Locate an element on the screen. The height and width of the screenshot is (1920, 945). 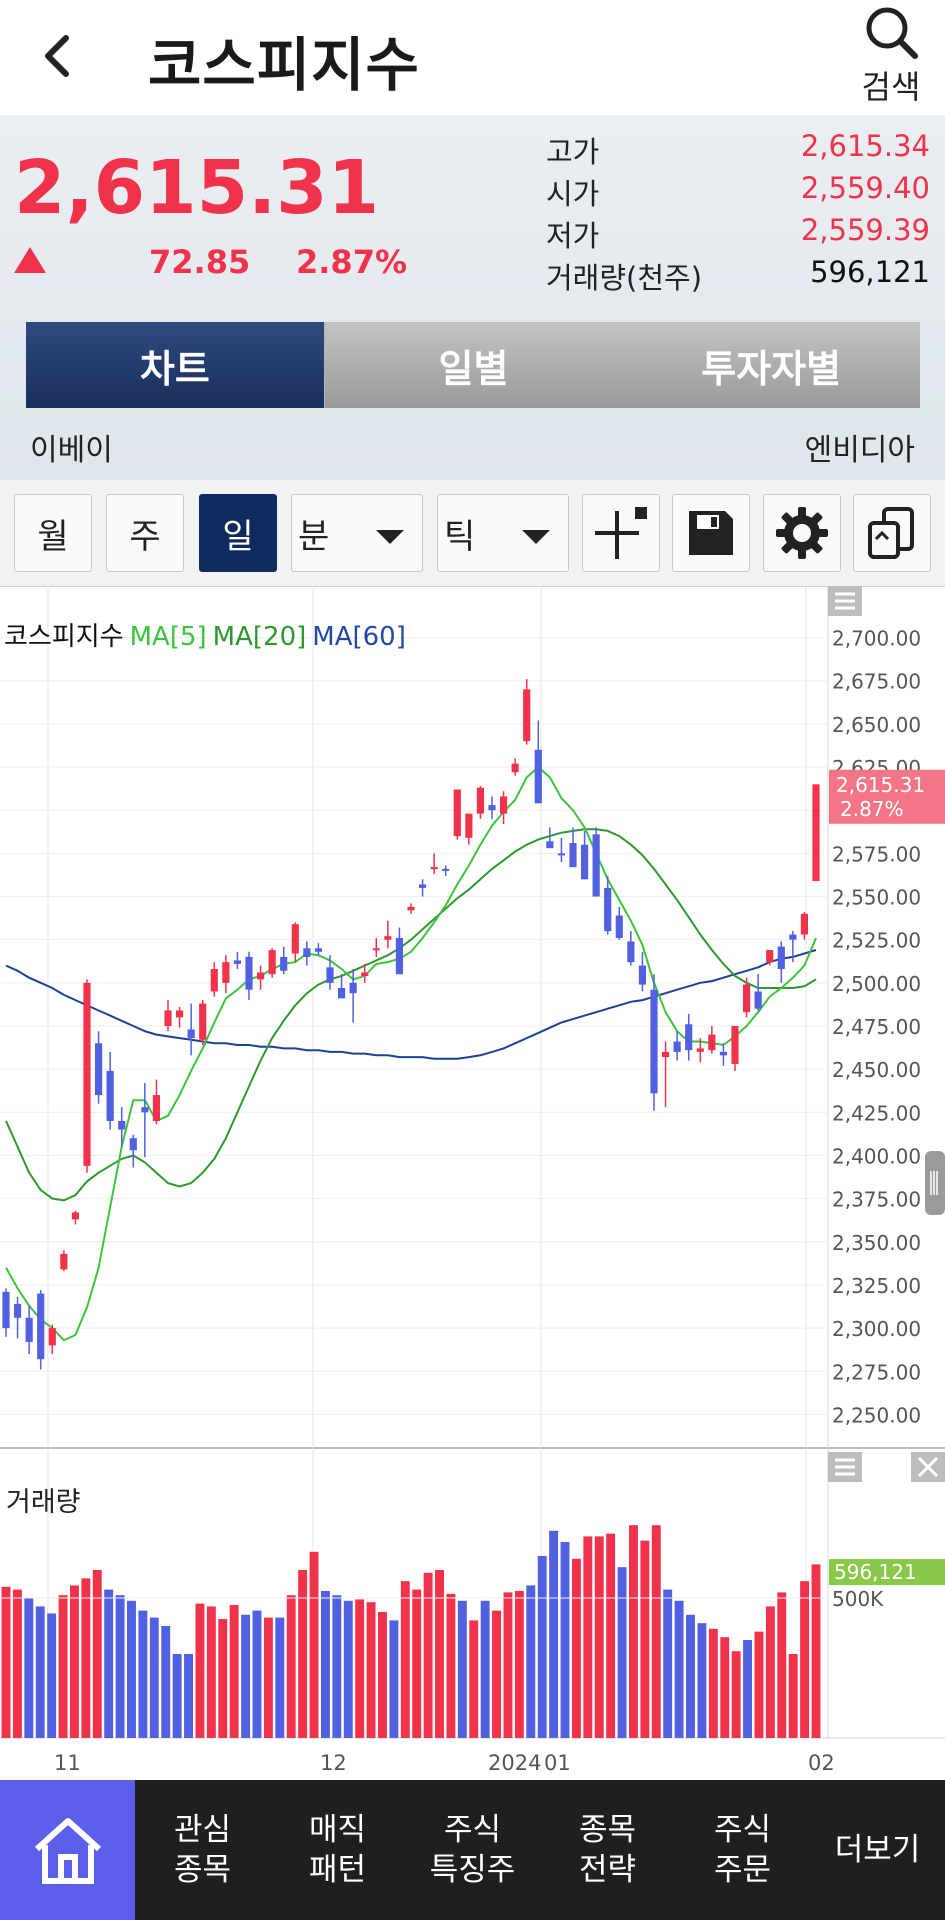
crosshair-button is located at coordinates (621, 533).